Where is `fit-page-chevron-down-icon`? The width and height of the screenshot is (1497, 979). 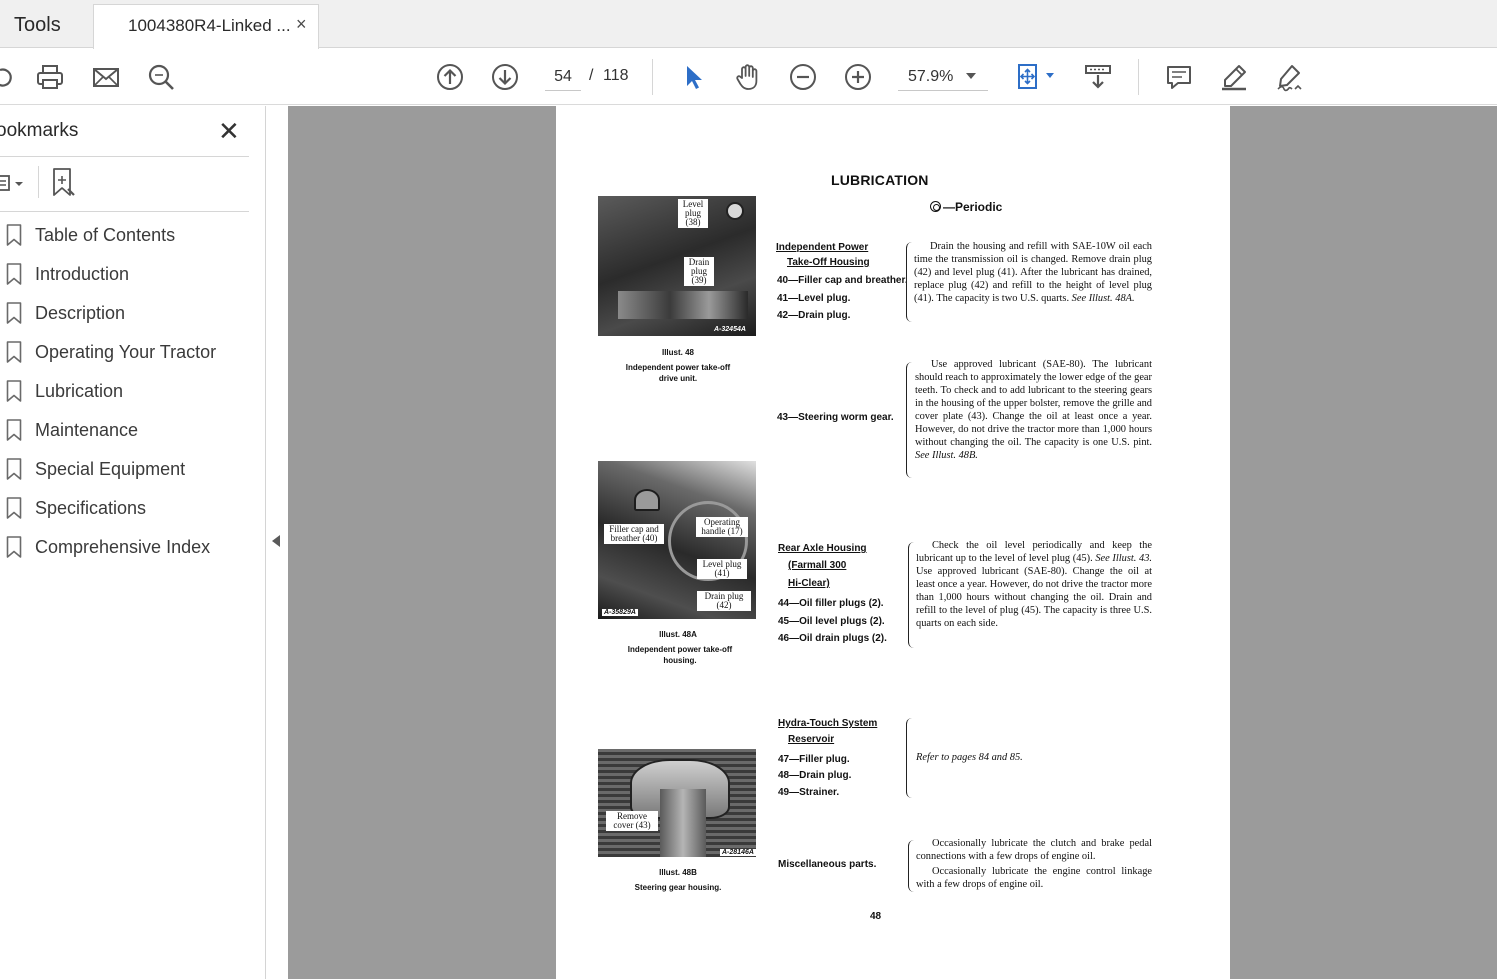
fit-page-chevron-down-icon is located at coordinates (1050, 75).